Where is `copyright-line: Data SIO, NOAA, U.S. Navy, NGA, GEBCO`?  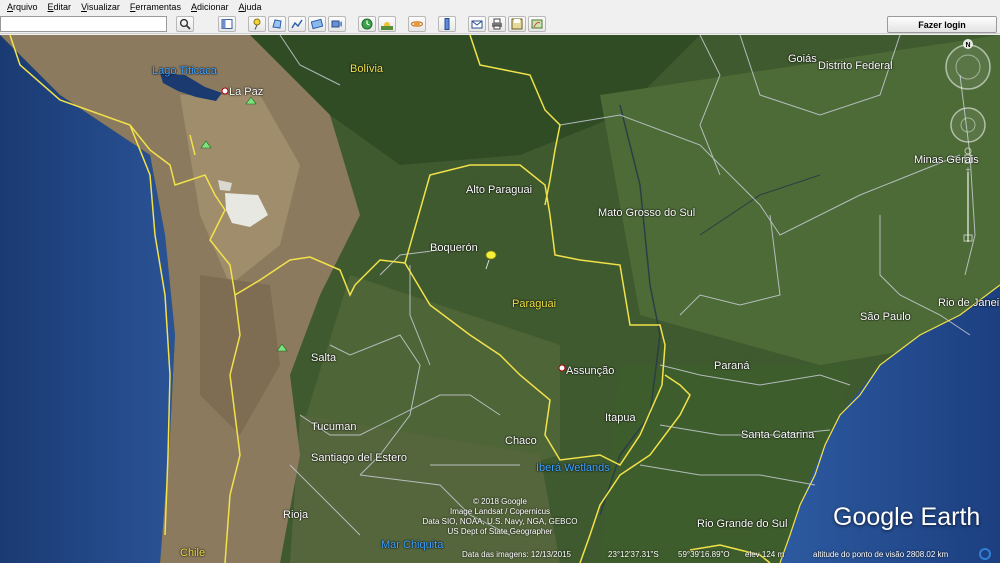 copyright-line: Data SIO, NOAA, U.S. Navy, NGA, GEBCO is located at coordinates (500, 521).